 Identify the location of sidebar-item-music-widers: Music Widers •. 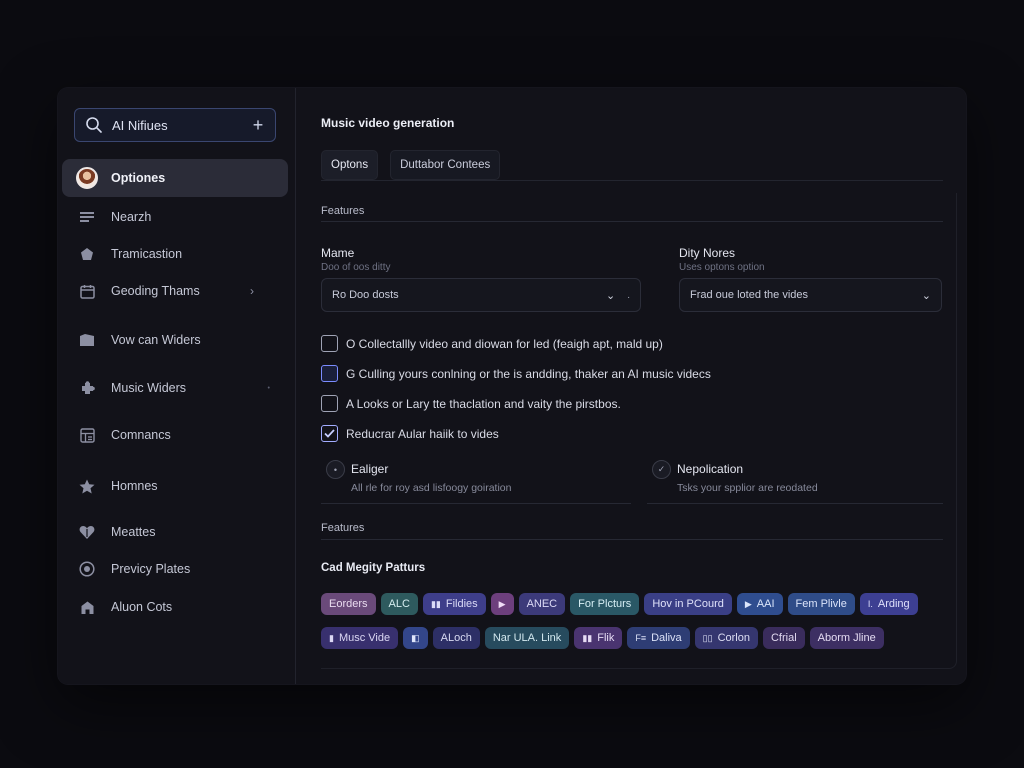
(175, 388).